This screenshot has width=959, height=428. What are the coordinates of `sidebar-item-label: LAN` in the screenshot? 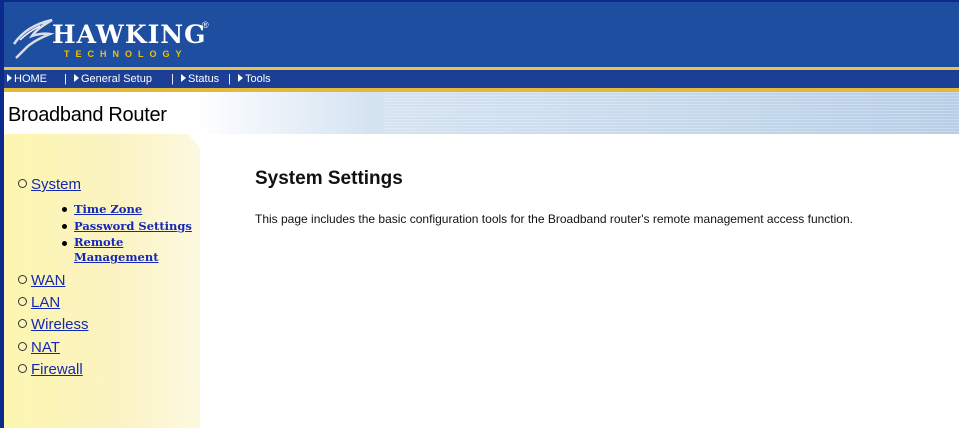 It's located at (46, 302).